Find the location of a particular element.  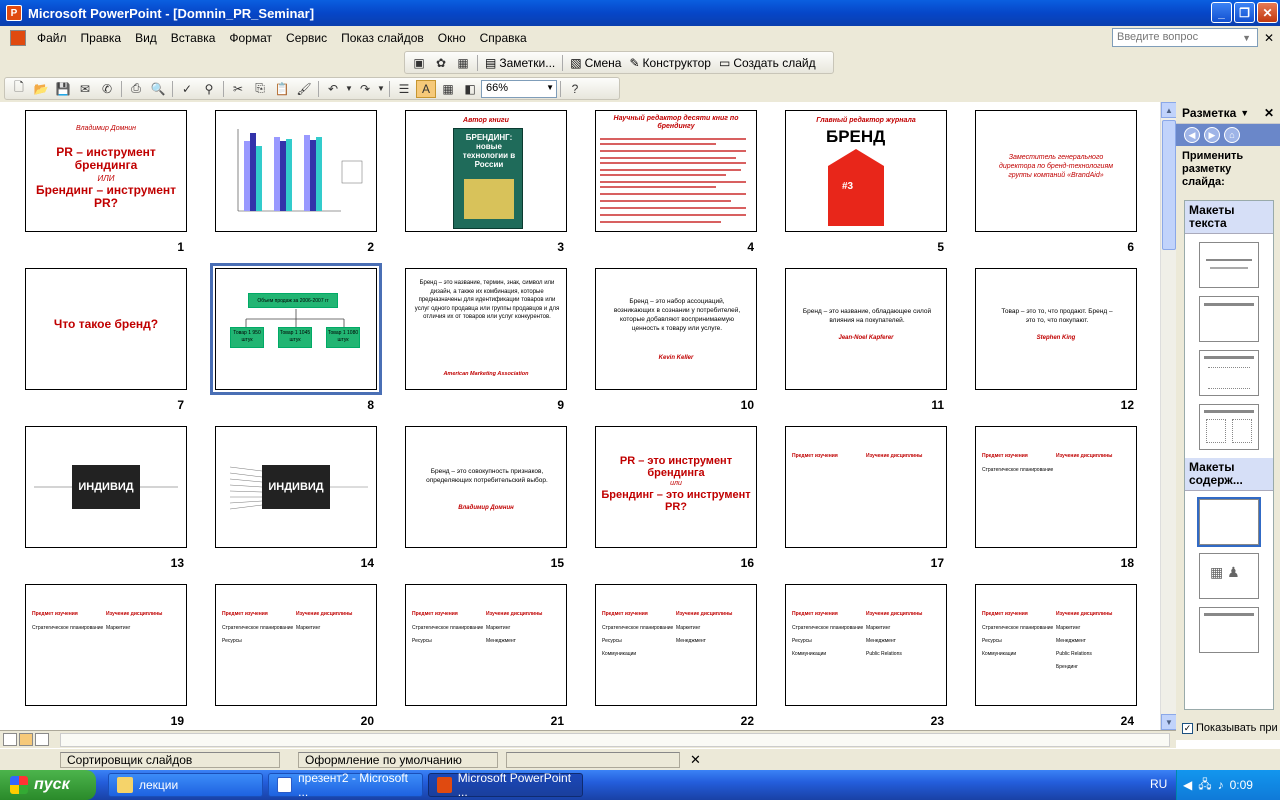

menu-window: Окно is located at coordinates (452, 38).